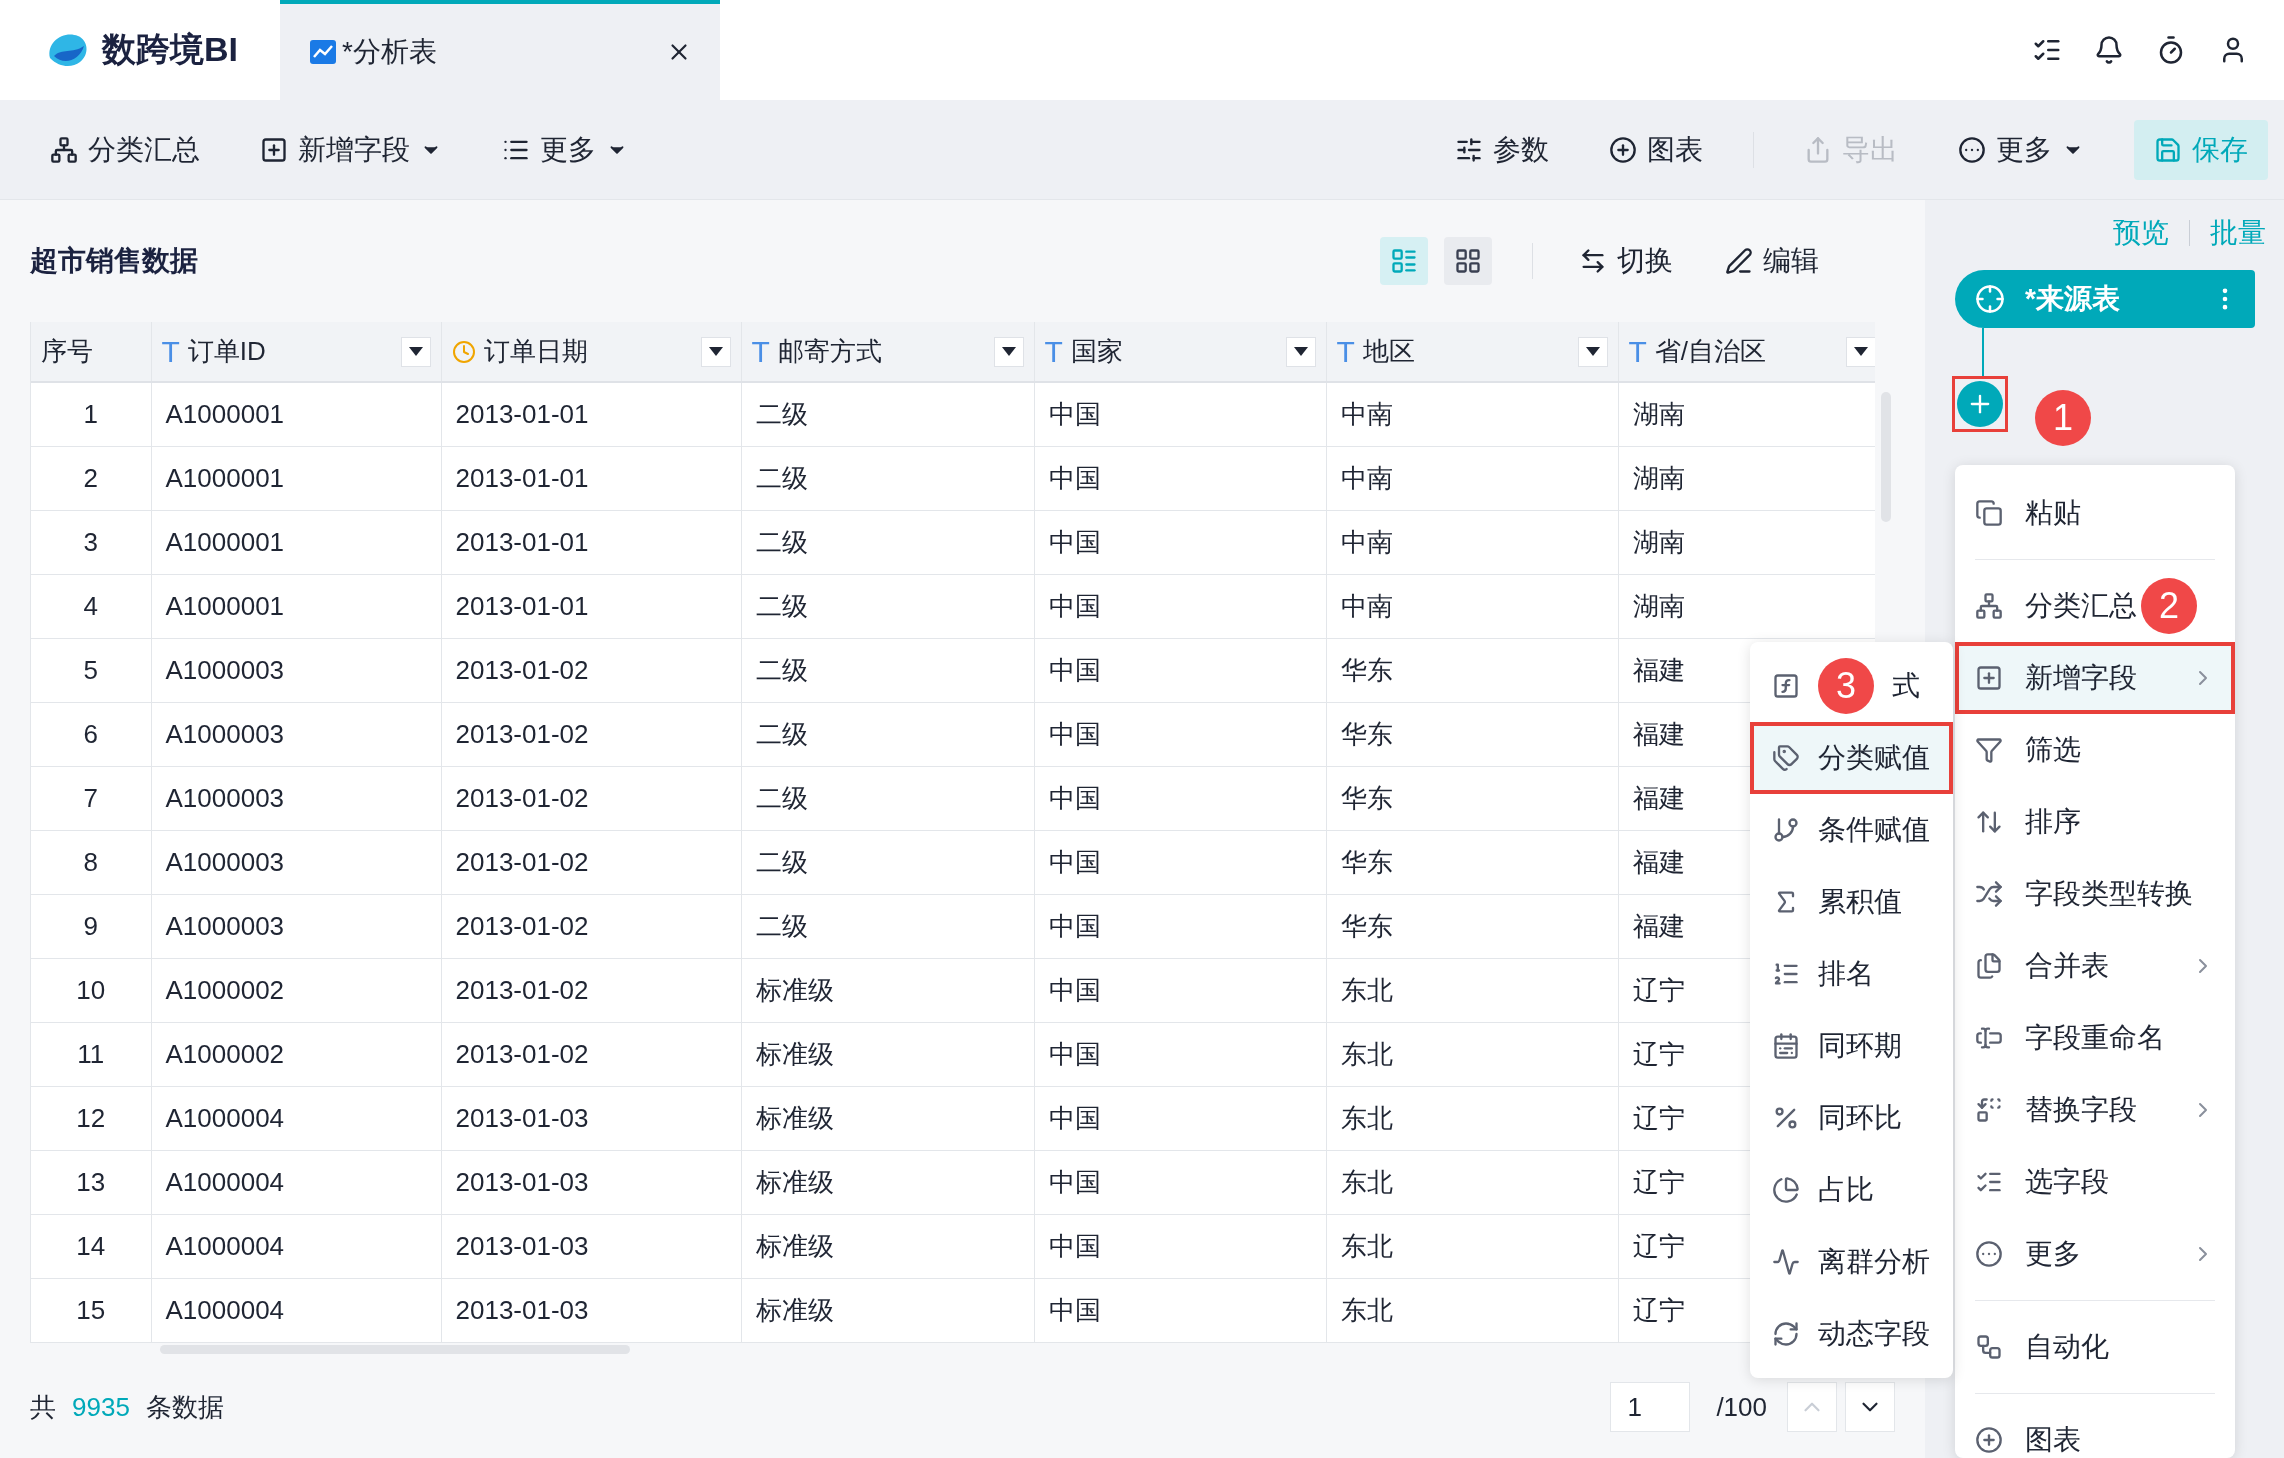  Describe the element at coordinates (1650, 1407) in the screenshot. I see `page-input: 1` at that location.